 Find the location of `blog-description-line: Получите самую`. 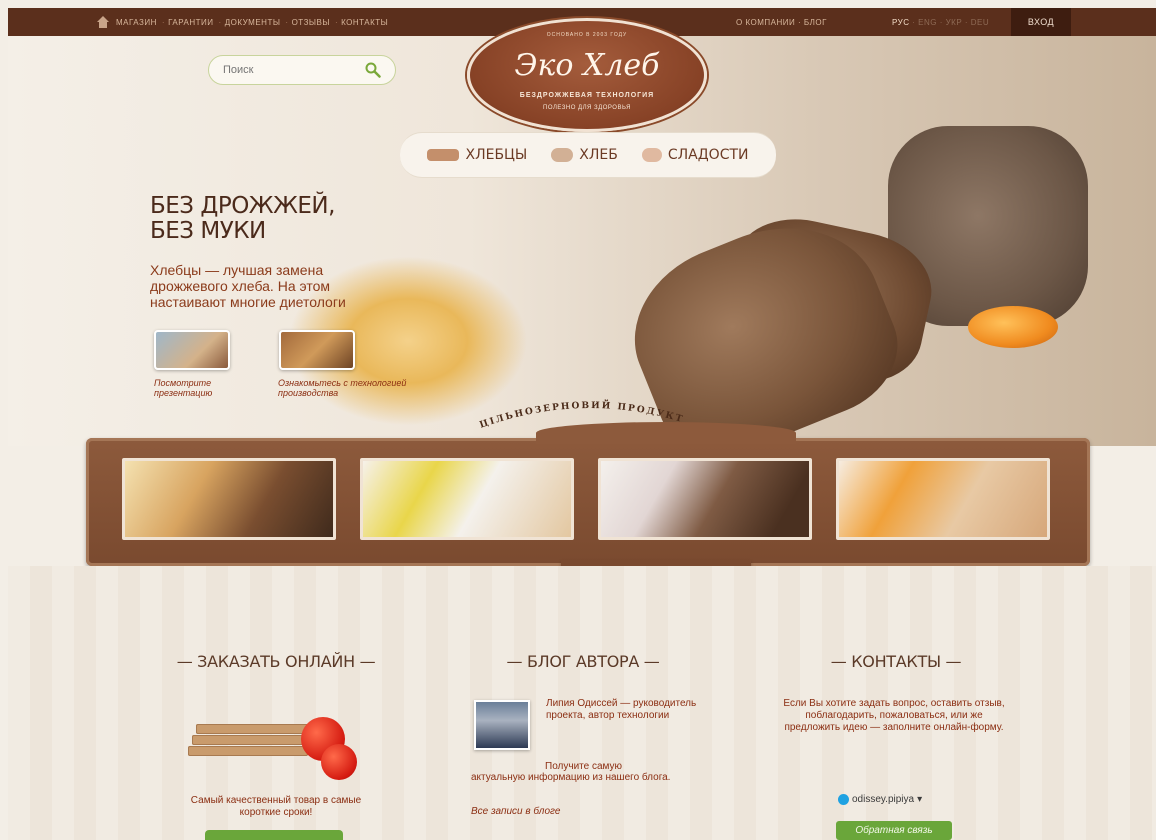

blog-description-line: Получите самую is located at coordinates (584, 766).